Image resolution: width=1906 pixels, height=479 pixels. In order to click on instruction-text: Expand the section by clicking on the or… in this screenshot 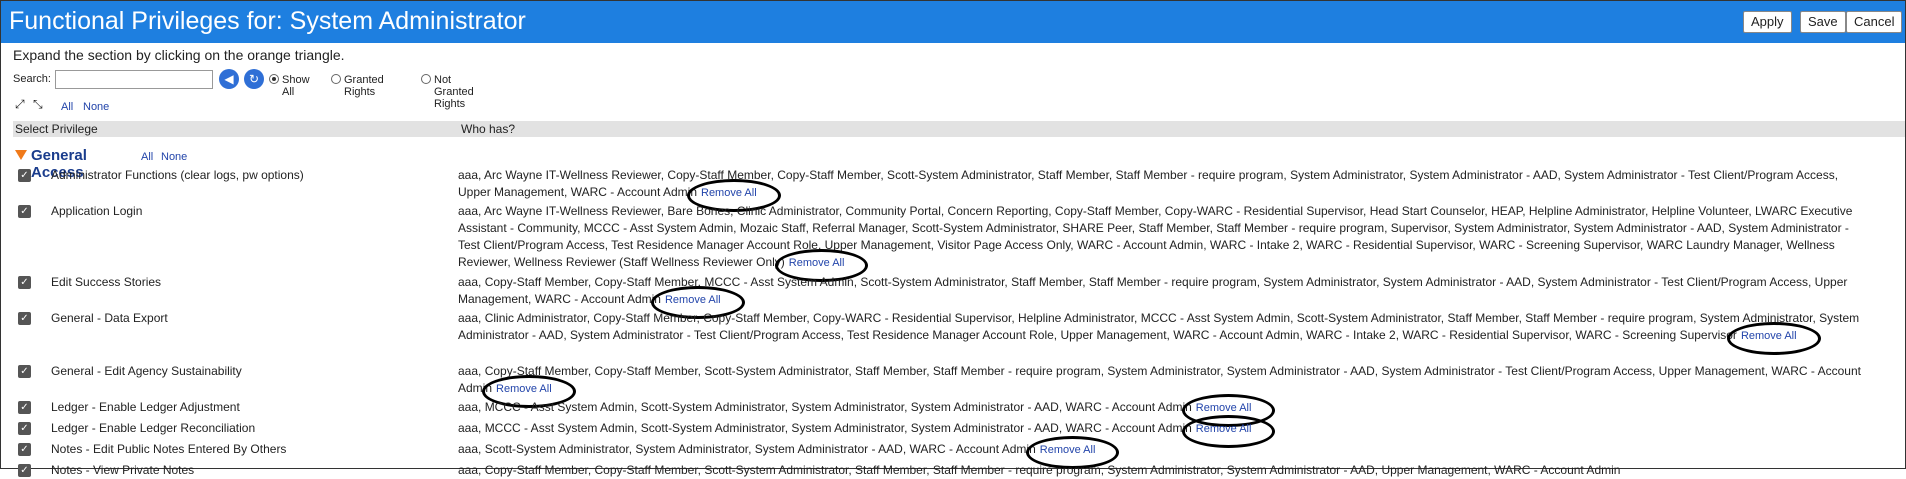, I will do `click(179, 55)`.